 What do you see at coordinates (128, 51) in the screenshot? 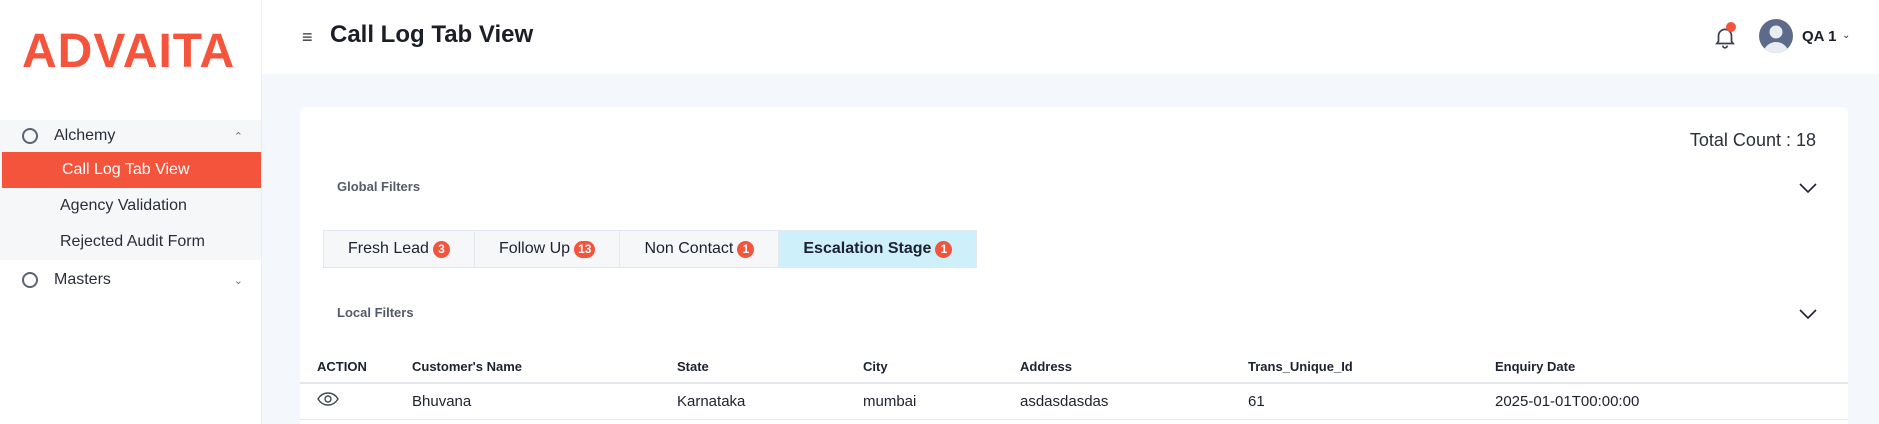
I see `brand-logo: ADVAITA` at bounding box center [128, 51].